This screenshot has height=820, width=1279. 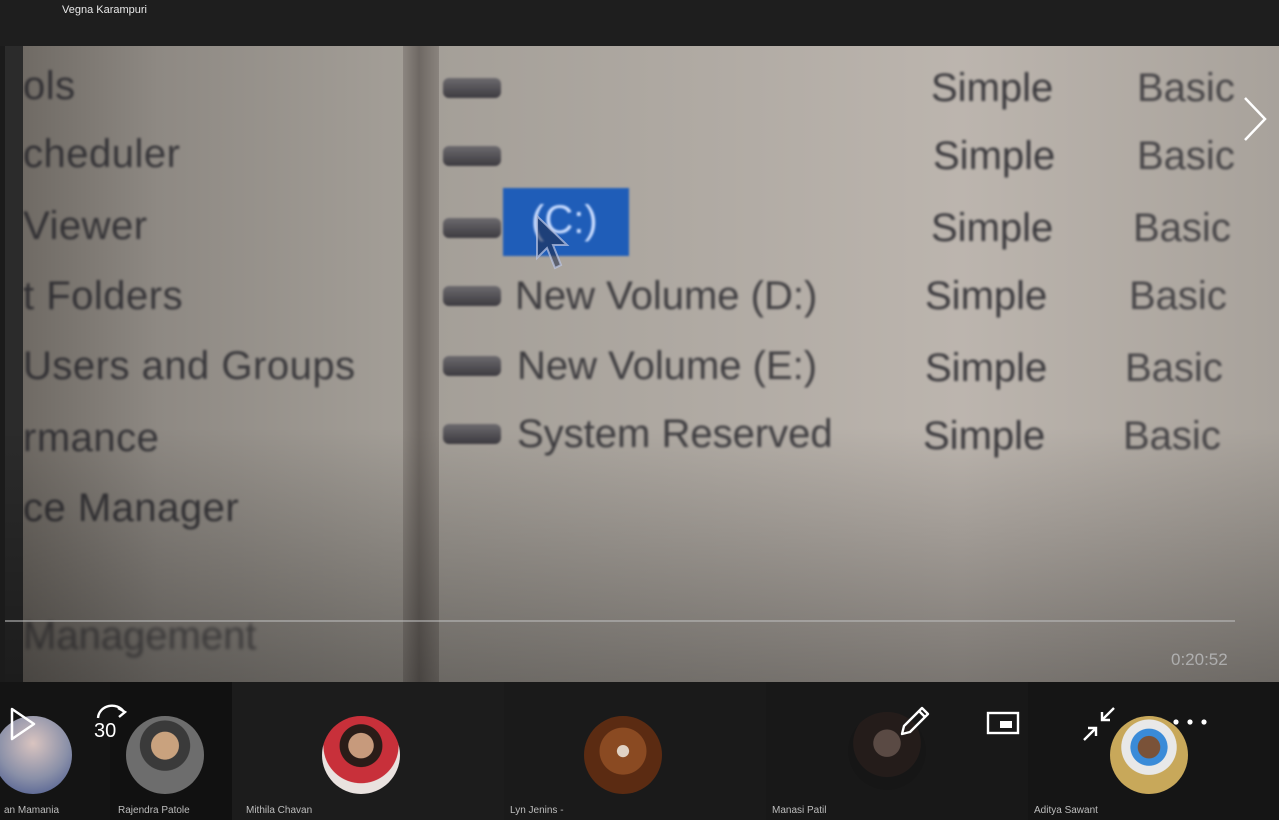 I want to click on participant-name: Rajendra Patole, so click(x=154, y=810).